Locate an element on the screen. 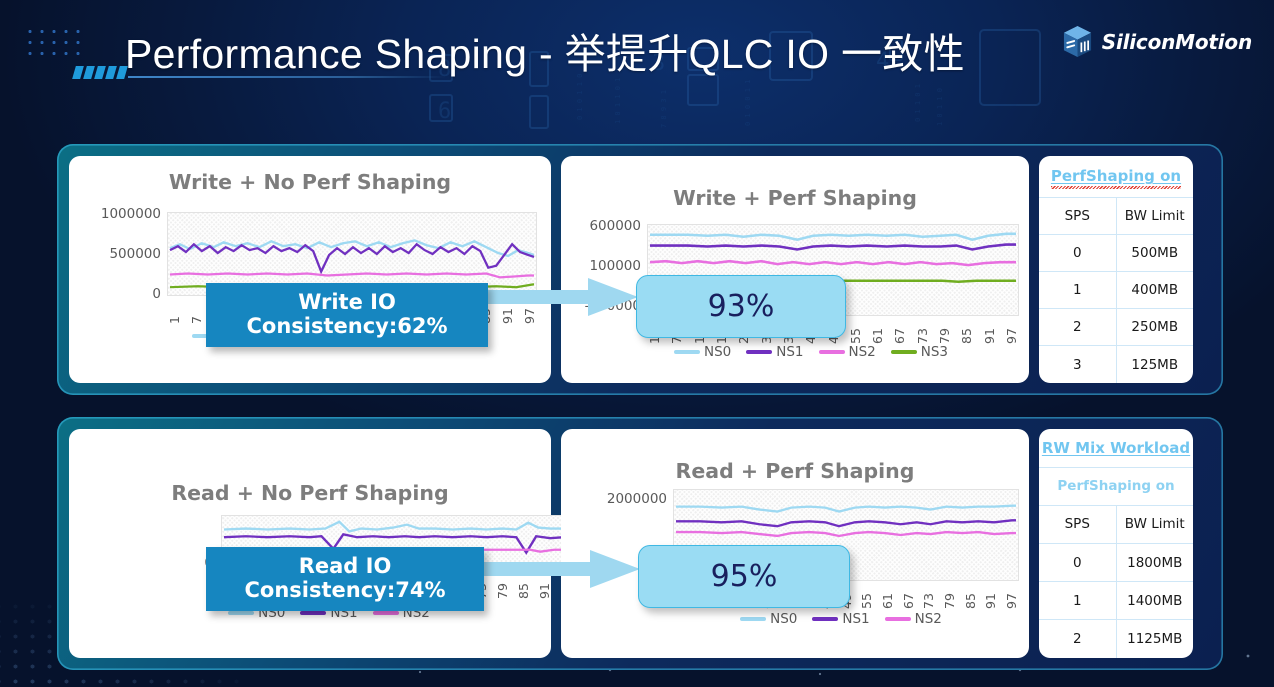 The image size is (1274, 687). page-title: Performance Shaping - 举提升QLC IO 一致性 is located at coordinates (545, 54).